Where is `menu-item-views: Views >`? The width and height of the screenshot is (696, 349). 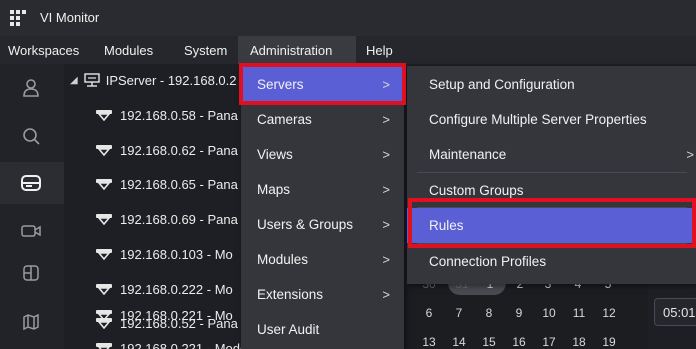
menu-item-views: Views > is located at coordinates (322, 154).